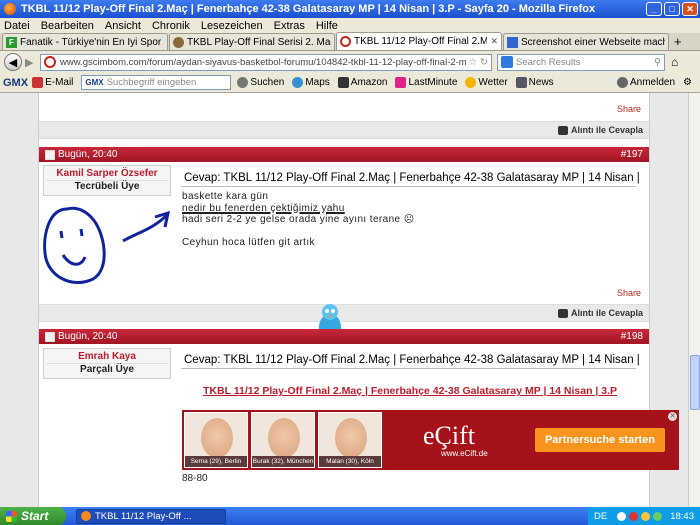 The image size is (700, 525). Describe the element at coordinates (657, 62) in the screenshot. I see `magnifier-icon: ⚲` at that location.